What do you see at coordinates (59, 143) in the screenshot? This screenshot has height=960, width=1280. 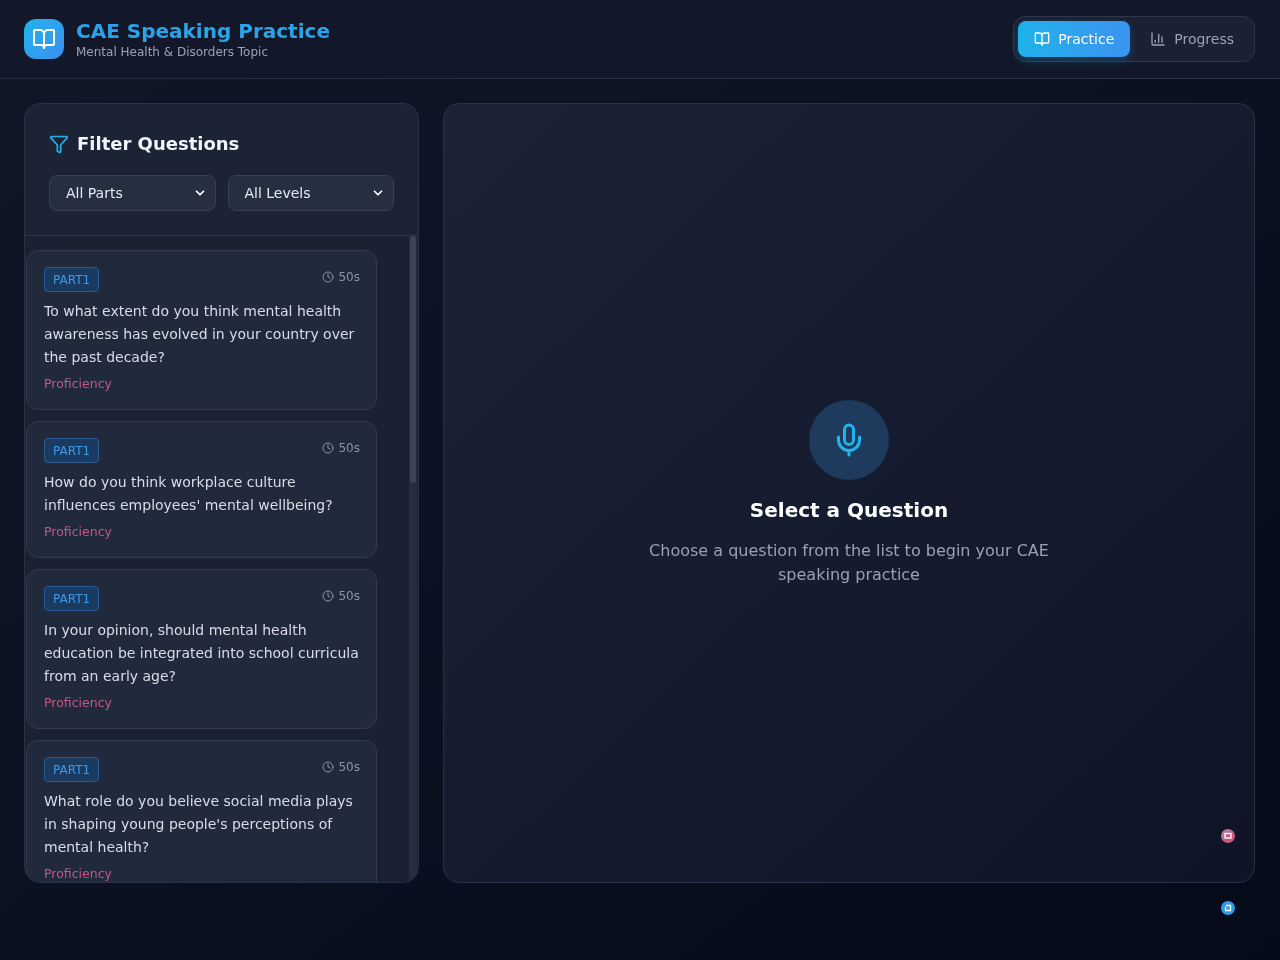 I see `filter-icon` at bounding box center [59, 143].